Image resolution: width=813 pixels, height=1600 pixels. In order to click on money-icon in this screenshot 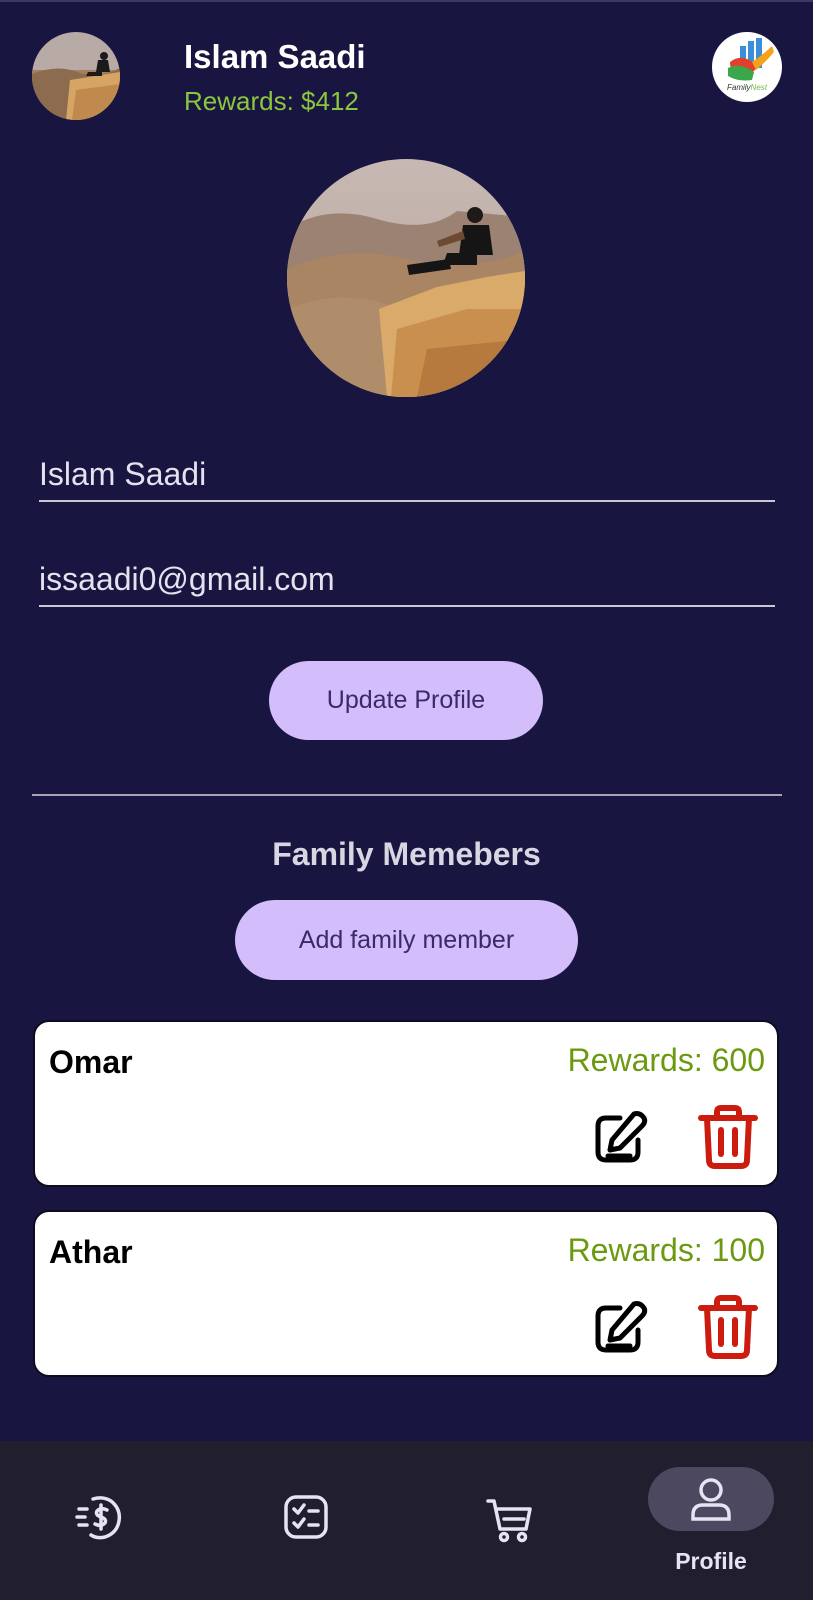, I will do `click(99, 1517)`.